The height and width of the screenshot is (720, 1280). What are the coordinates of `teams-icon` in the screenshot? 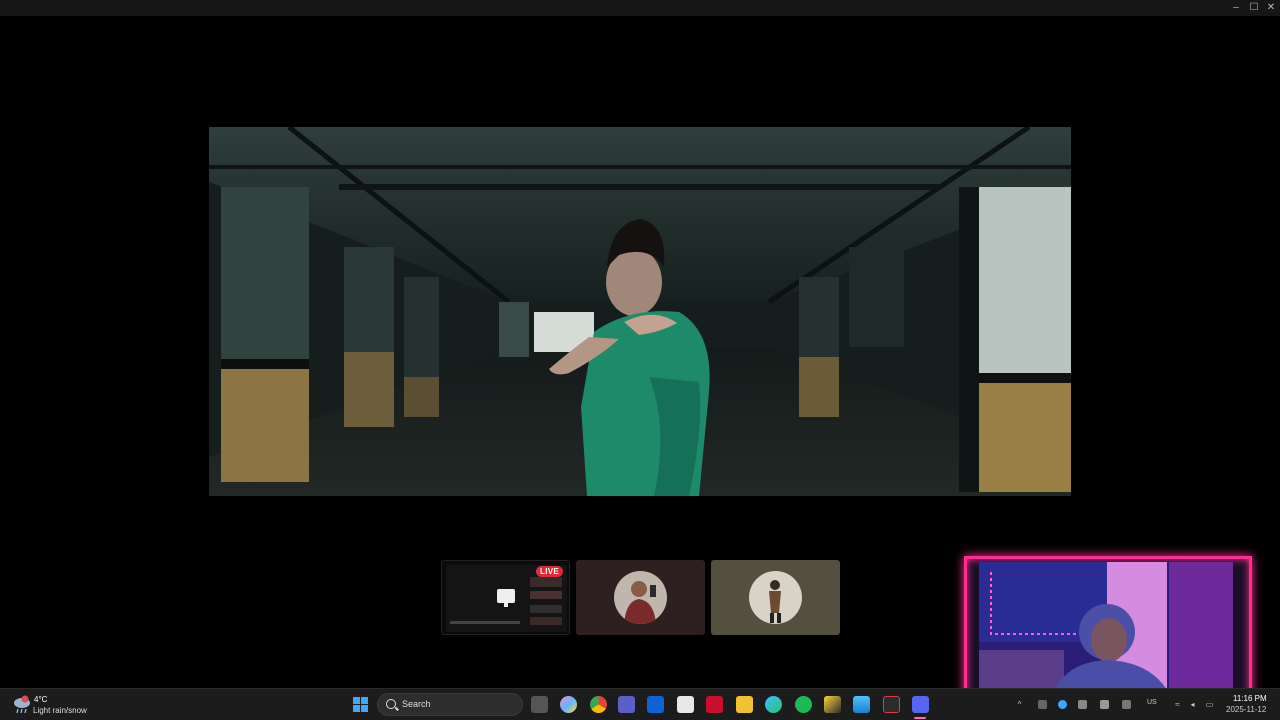 It's located at (626, 704).